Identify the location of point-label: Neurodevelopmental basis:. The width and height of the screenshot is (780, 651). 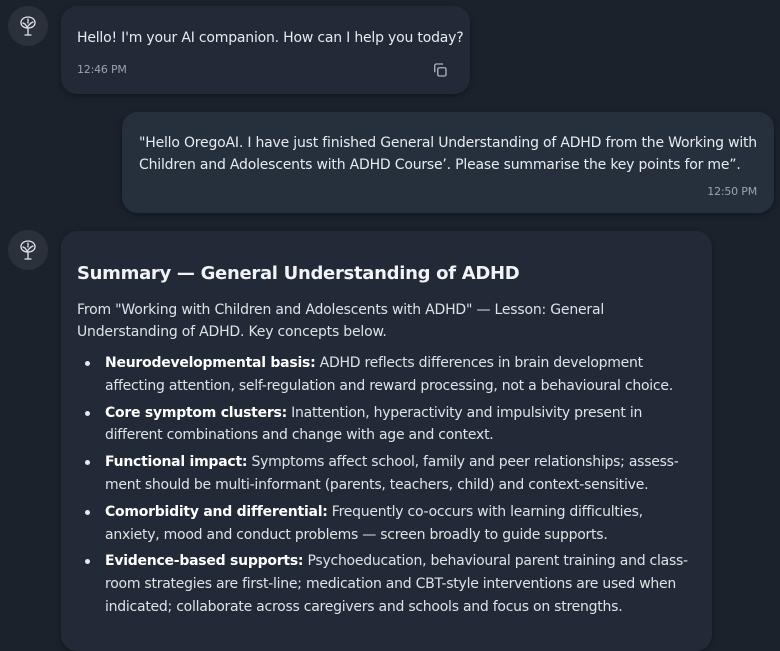
(210, 363).